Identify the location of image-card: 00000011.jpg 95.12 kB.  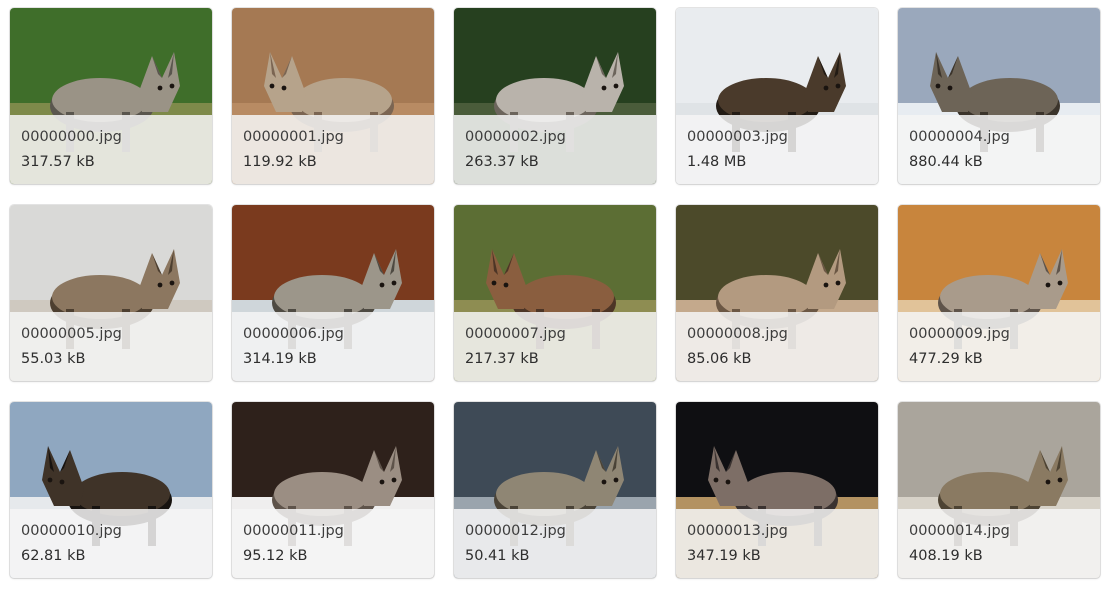
(333, 490).